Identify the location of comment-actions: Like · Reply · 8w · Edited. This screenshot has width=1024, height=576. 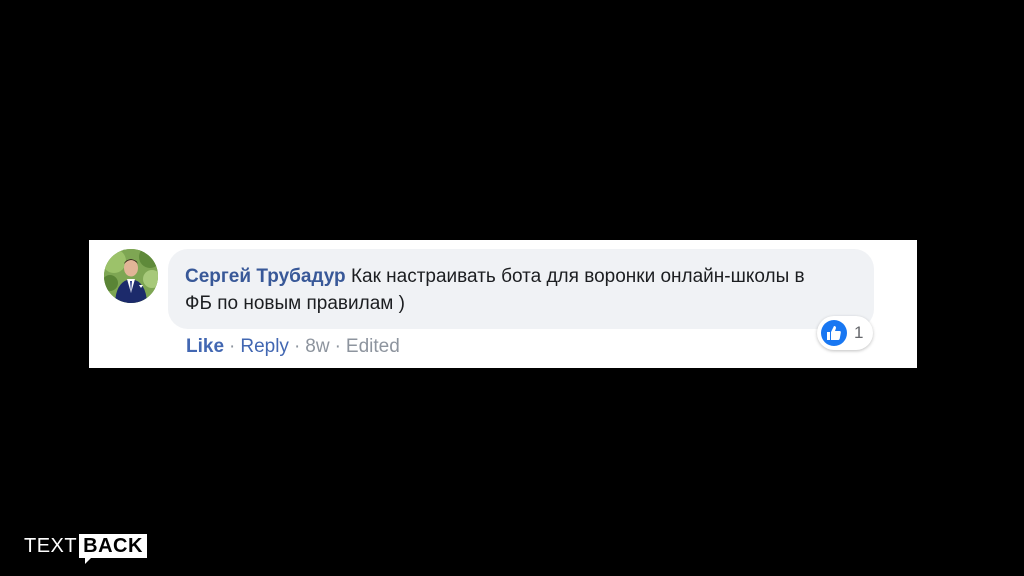
(293, 347).